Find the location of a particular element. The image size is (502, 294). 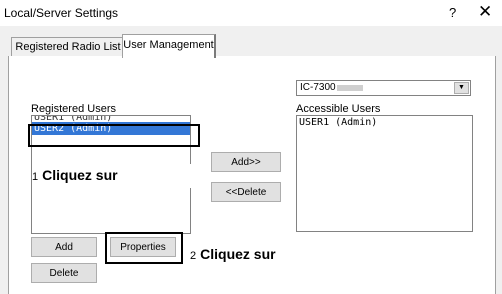

tab-label: Registered Radio List is located at coordinates (68, 47).